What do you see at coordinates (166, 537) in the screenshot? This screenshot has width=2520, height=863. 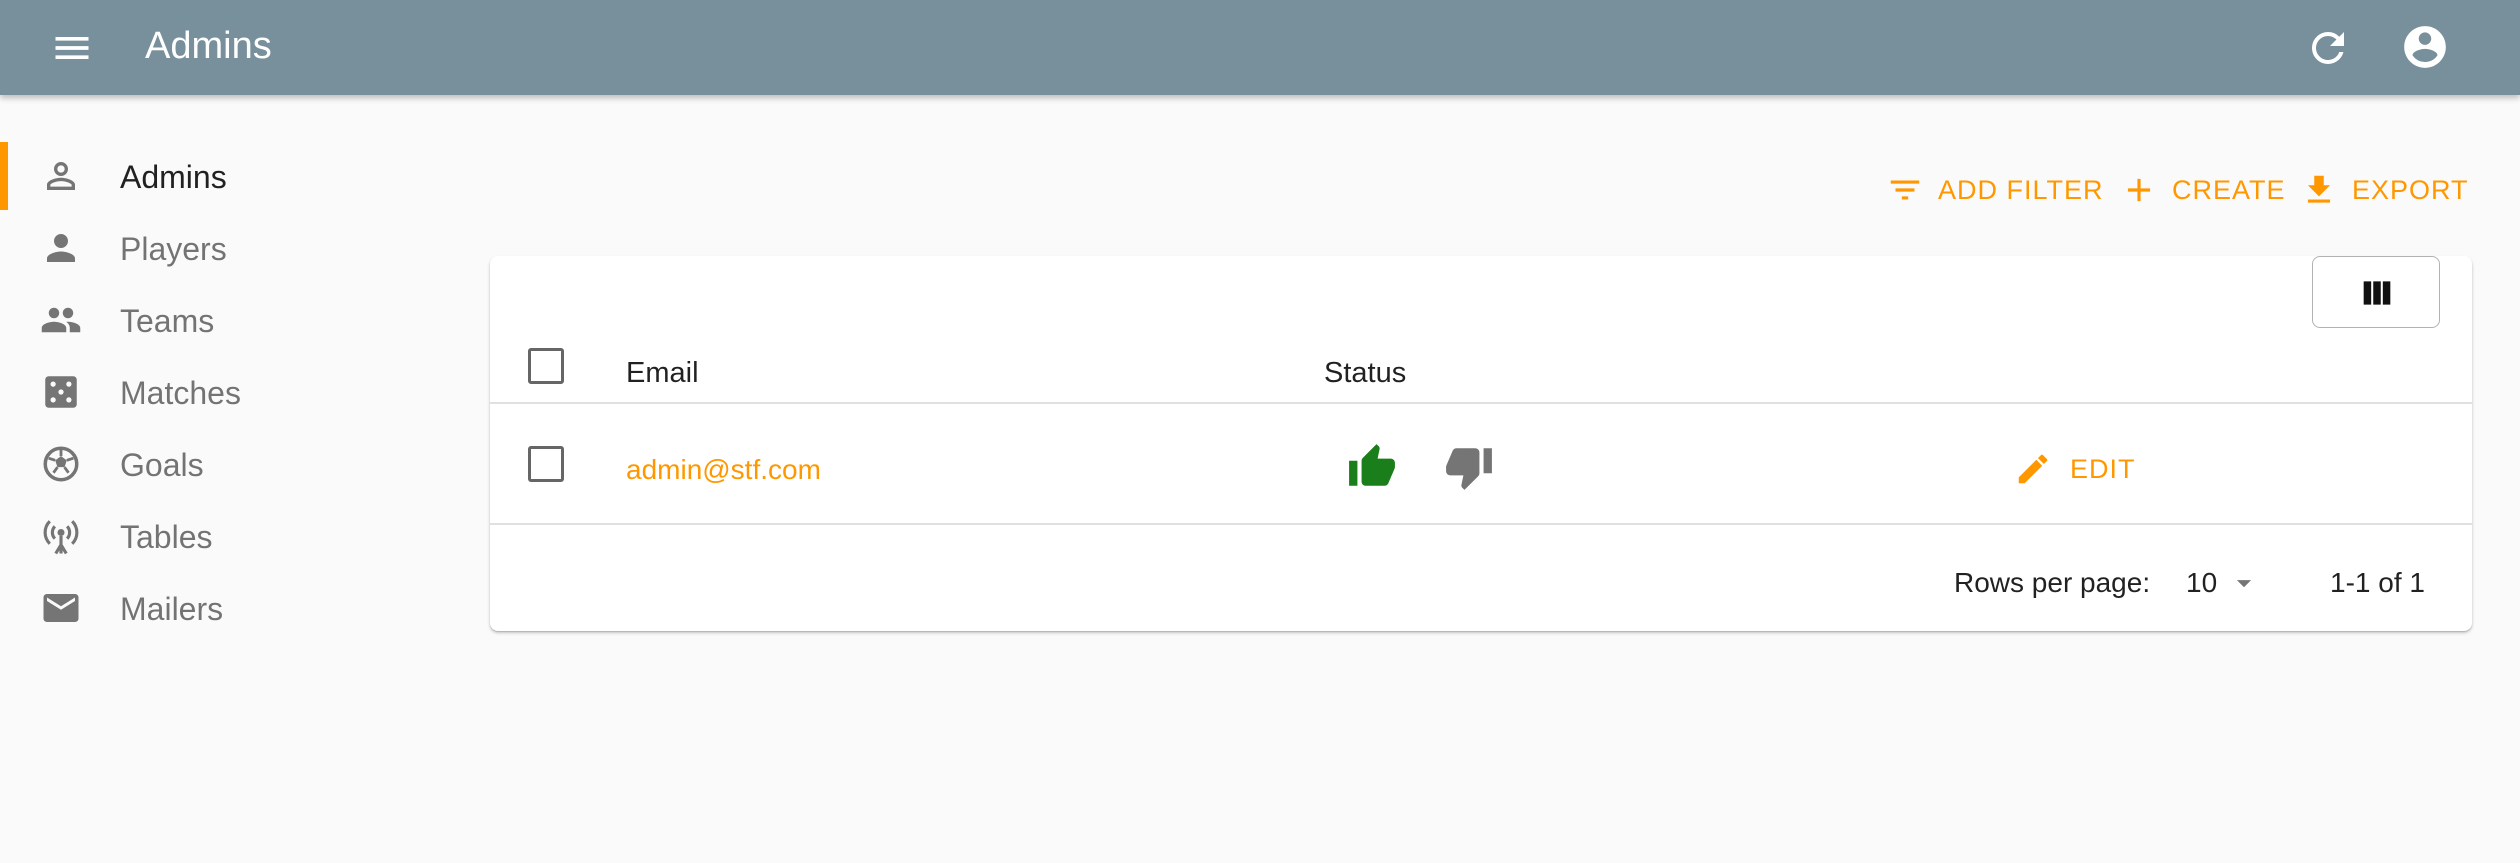 I see `sidebar-item-label: Tables` at bounding box center [166, 537].